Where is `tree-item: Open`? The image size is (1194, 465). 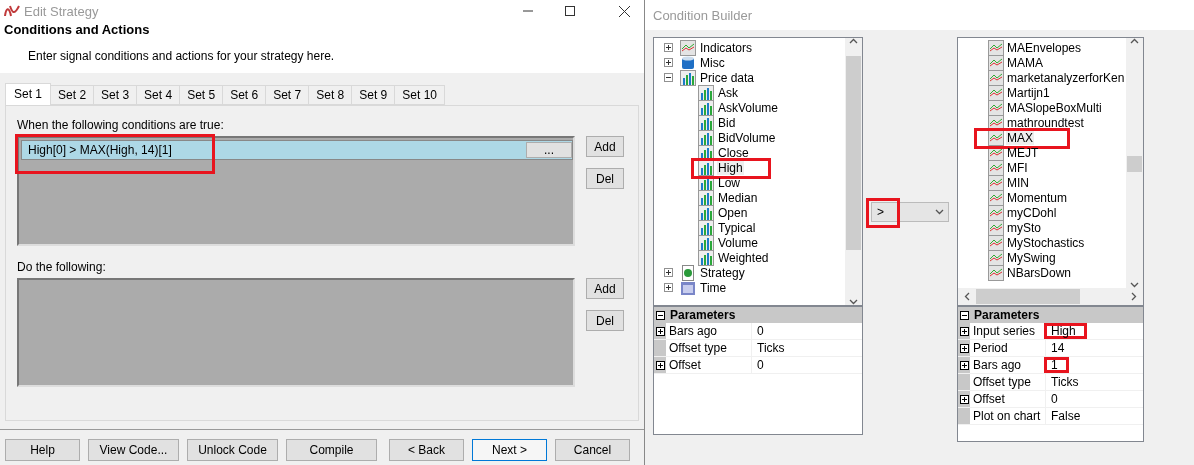
tree-item: Open is located at coordinates (733, 212).